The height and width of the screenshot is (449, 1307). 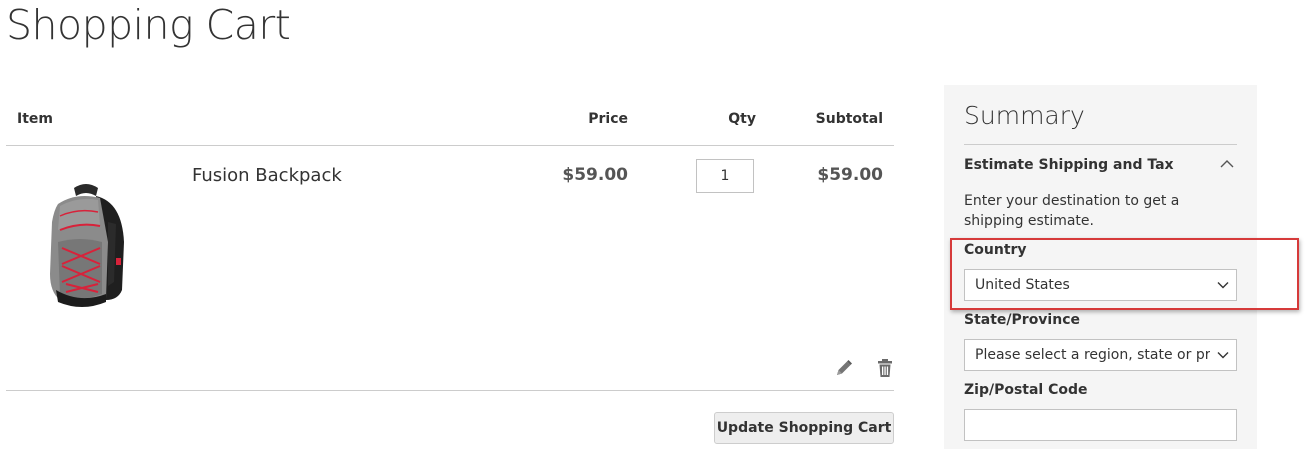 What do you see at coordinates (885, 368) in the screenshot?
I see `trash-icon` at bounding box center [885, 368].